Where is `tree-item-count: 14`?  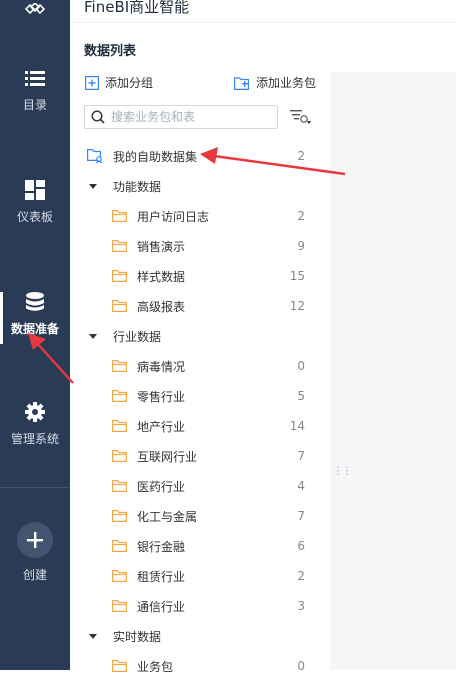 tree-item-count: 14 is located at coordinates (297, 426).